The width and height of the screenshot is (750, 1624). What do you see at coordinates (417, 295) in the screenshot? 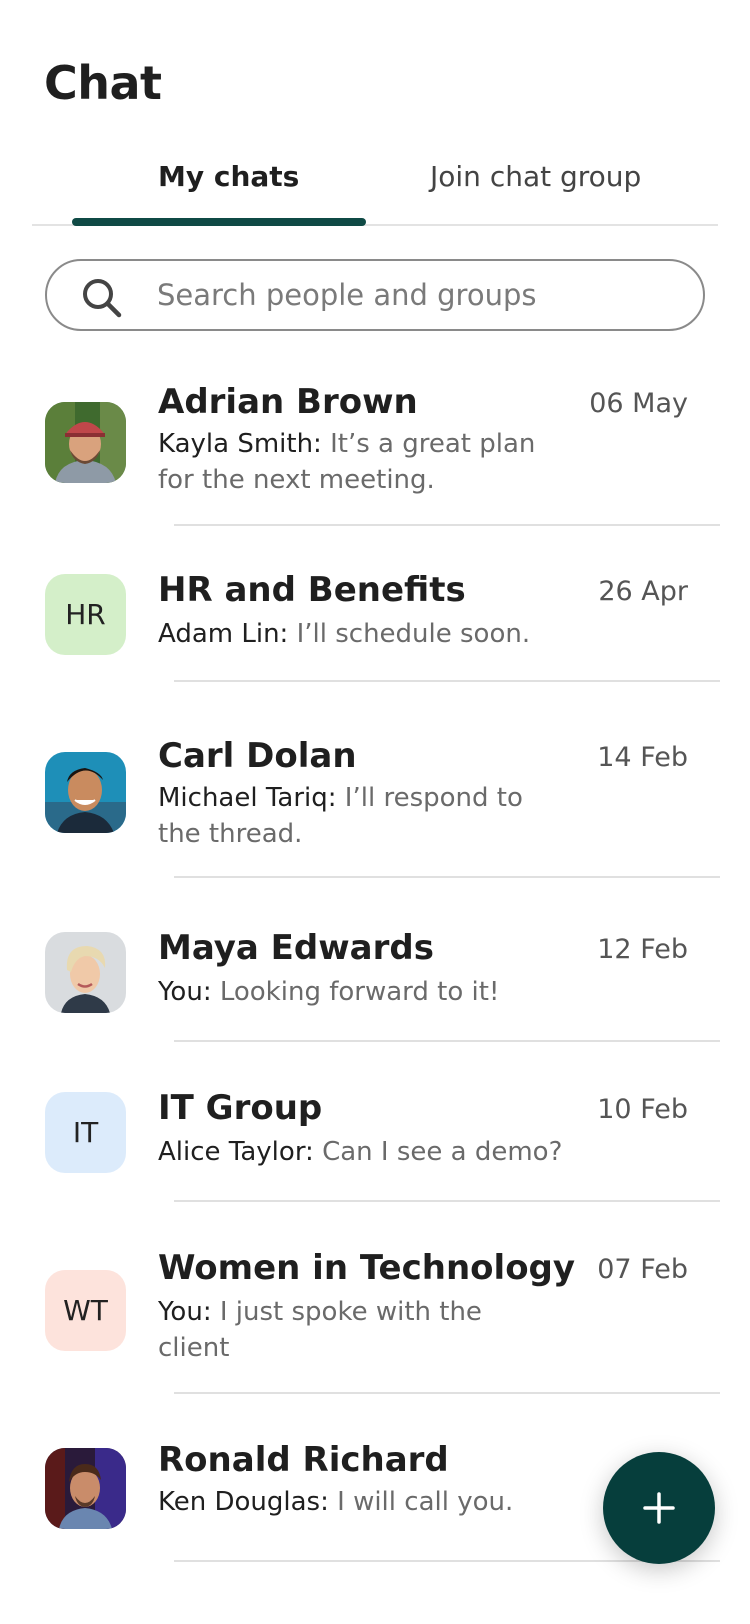
I see `search-input` at bounding box center [417, 295].